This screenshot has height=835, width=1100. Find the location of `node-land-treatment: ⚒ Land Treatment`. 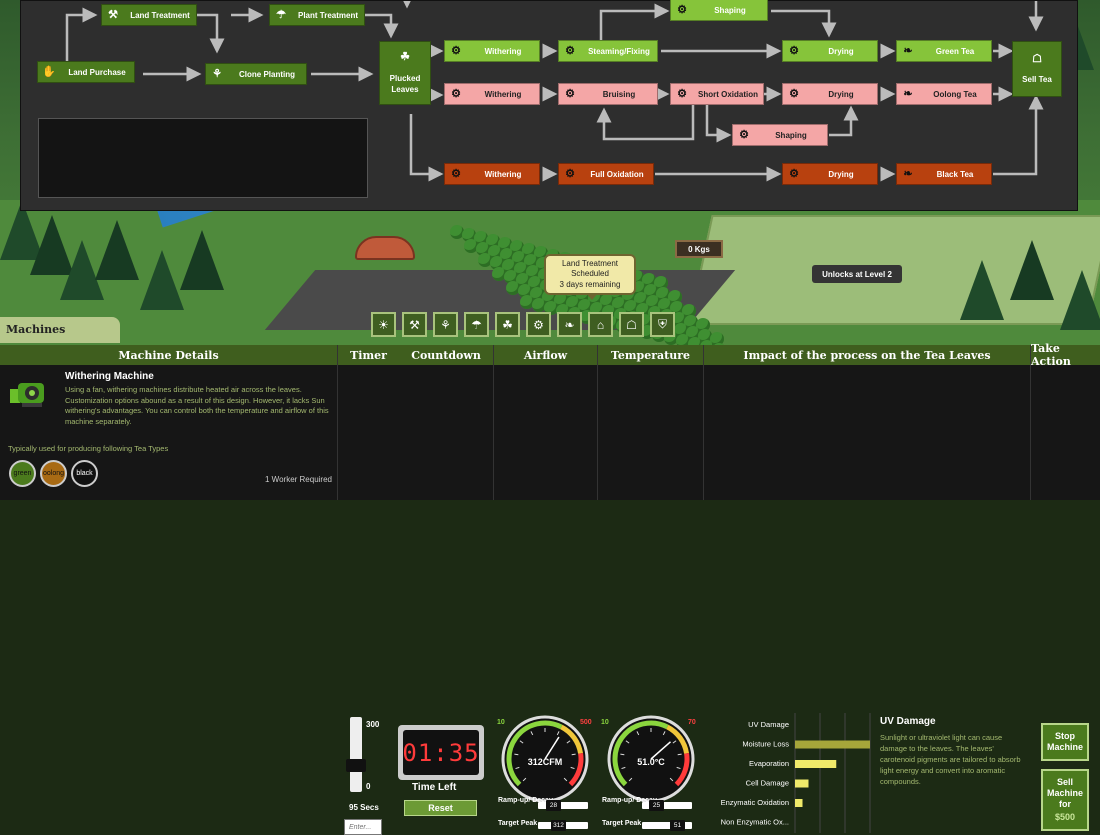

node-land-treatment: ⚒ Land Treatment is located at coordinates (149, 15).